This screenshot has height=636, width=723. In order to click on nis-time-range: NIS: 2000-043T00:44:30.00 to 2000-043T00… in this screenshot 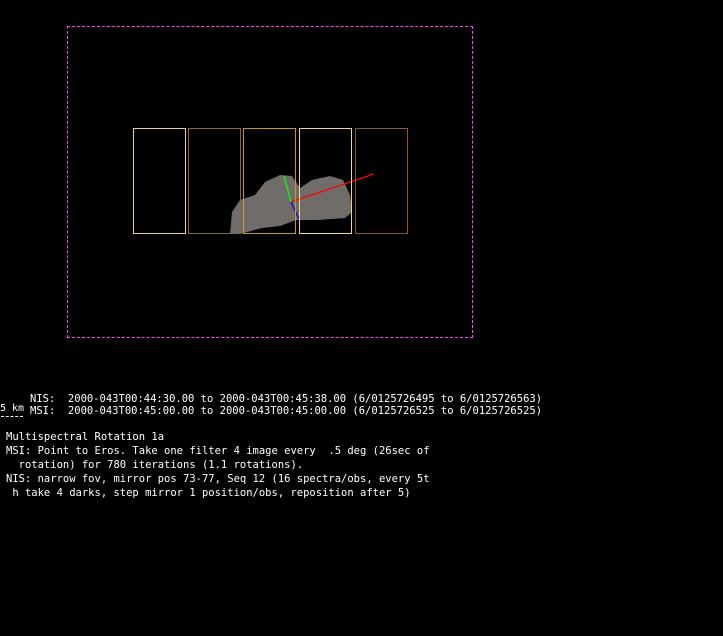, I will do `click(286, 399)`.